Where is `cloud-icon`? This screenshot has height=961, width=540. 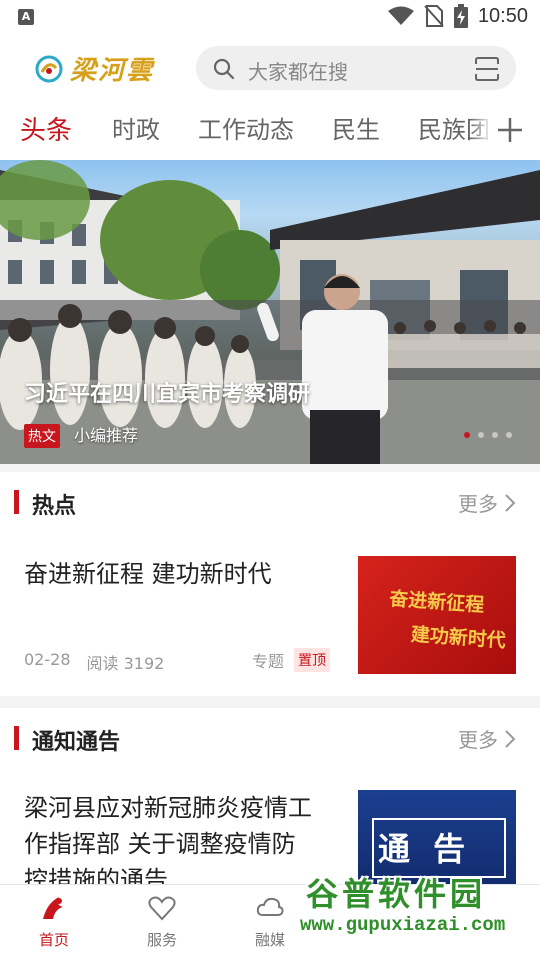
cloud-icon is located at coordinates (270, 906).